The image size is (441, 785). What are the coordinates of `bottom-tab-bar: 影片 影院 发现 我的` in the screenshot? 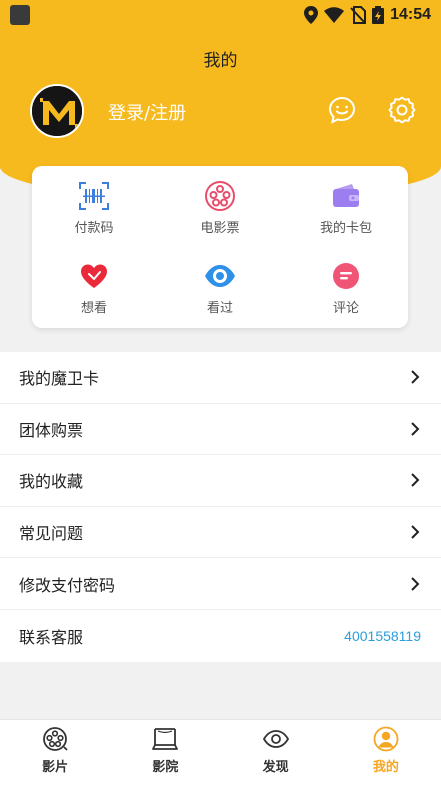 It's located at (220, 752).